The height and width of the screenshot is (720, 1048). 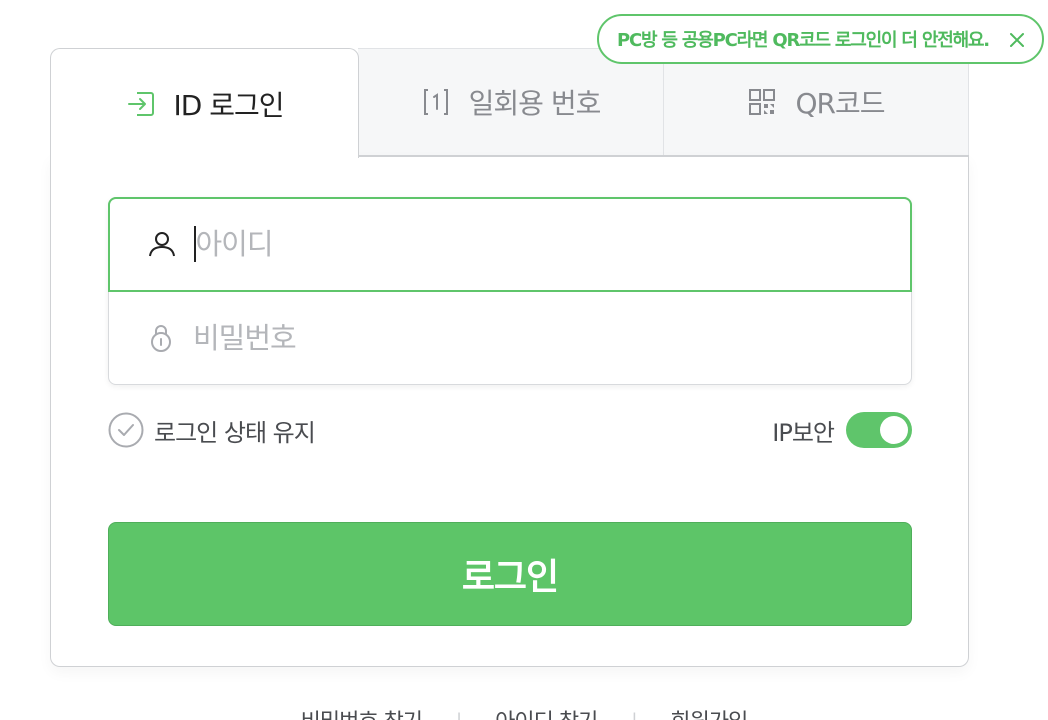 I want to click on tab-qr-code: QR코드, so click(x=816, y=102).